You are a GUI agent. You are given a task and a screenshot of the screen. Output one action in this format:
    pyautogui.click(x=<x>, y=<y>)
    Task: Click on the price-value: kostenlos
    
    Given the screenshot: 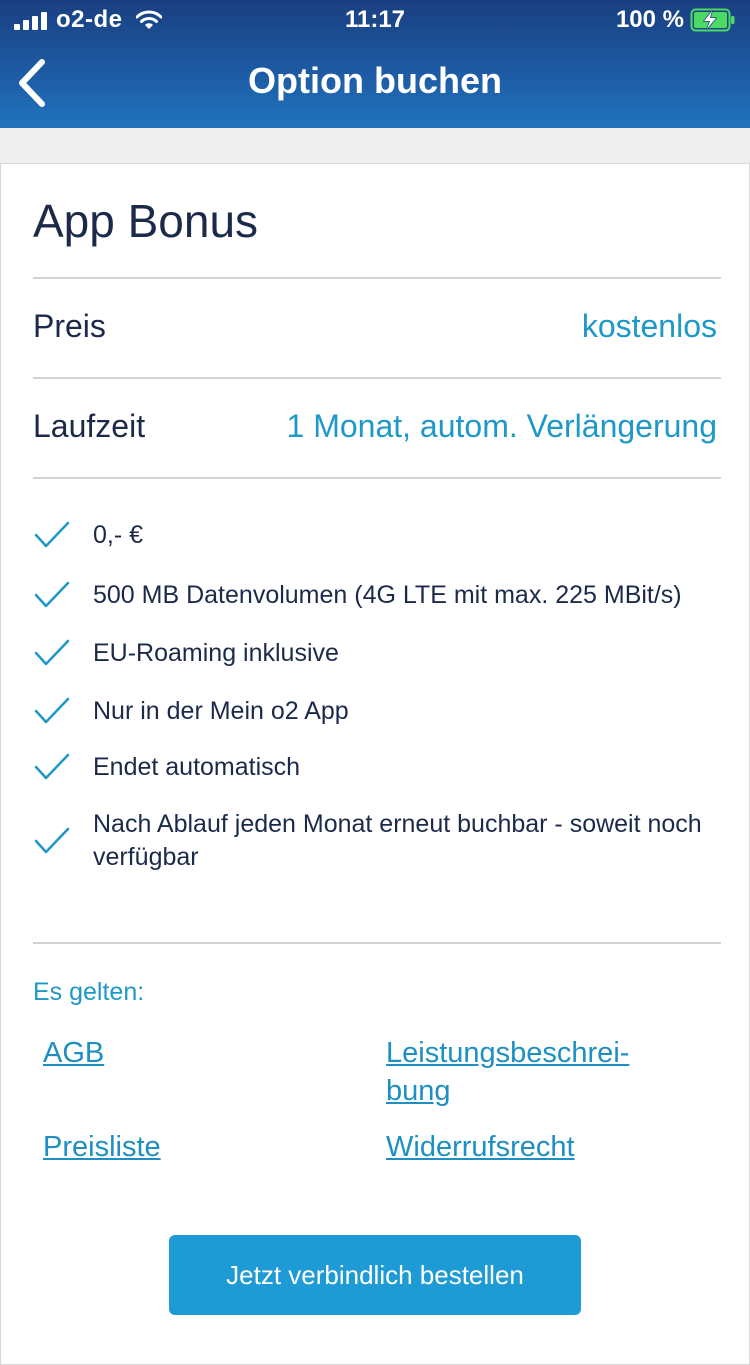 What is the action you would take?
    pyautogui.click(x=649, y=326)
    